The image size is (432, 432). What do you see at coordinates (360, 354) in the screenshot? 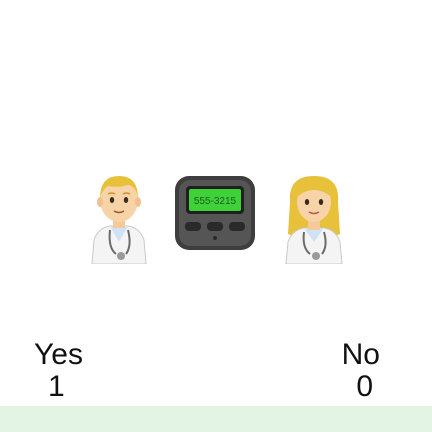
I see `no-label: No` at bounding box center [360, 354].